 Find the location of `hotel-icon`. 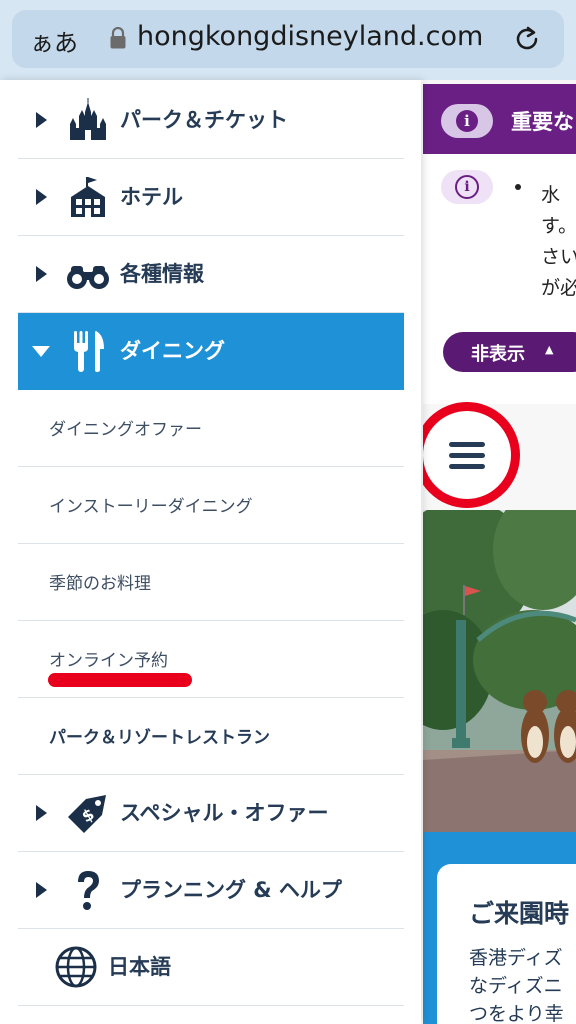

hotel-icon is located at coordinates (88, 197).